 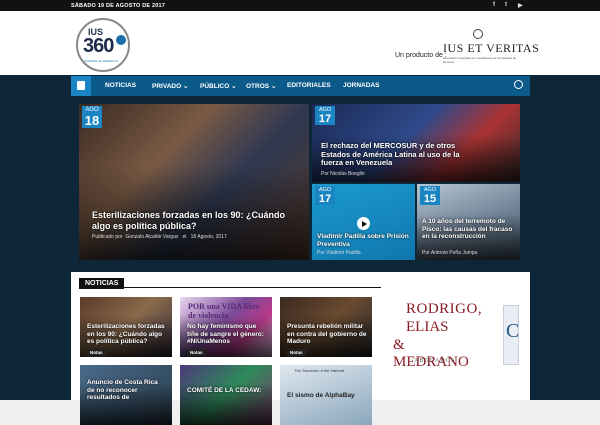 I want to click on nav-item-otros: OTROS ⌄, so click(x=261, y=86).